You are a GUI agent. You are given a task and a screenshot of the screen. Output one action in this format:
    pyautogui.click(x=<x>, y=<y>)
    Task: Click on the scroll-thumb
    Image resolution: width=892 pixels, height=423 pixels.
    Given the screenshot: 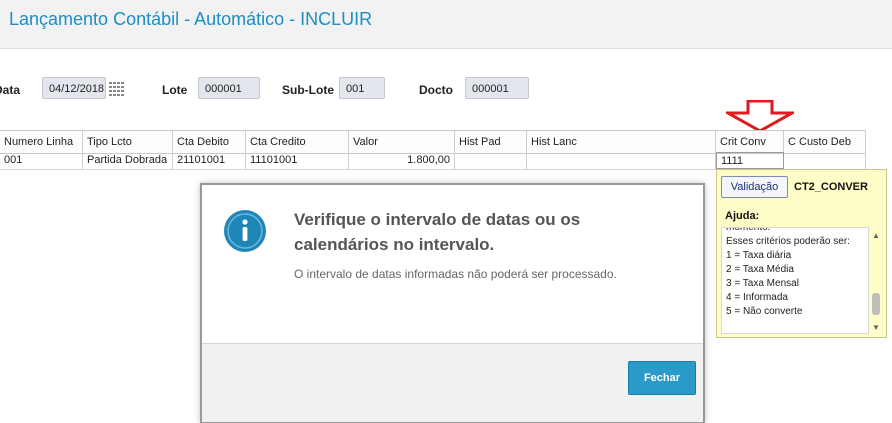 What is the action you would take?
    pyautogui.click(x=876, y=304)
    